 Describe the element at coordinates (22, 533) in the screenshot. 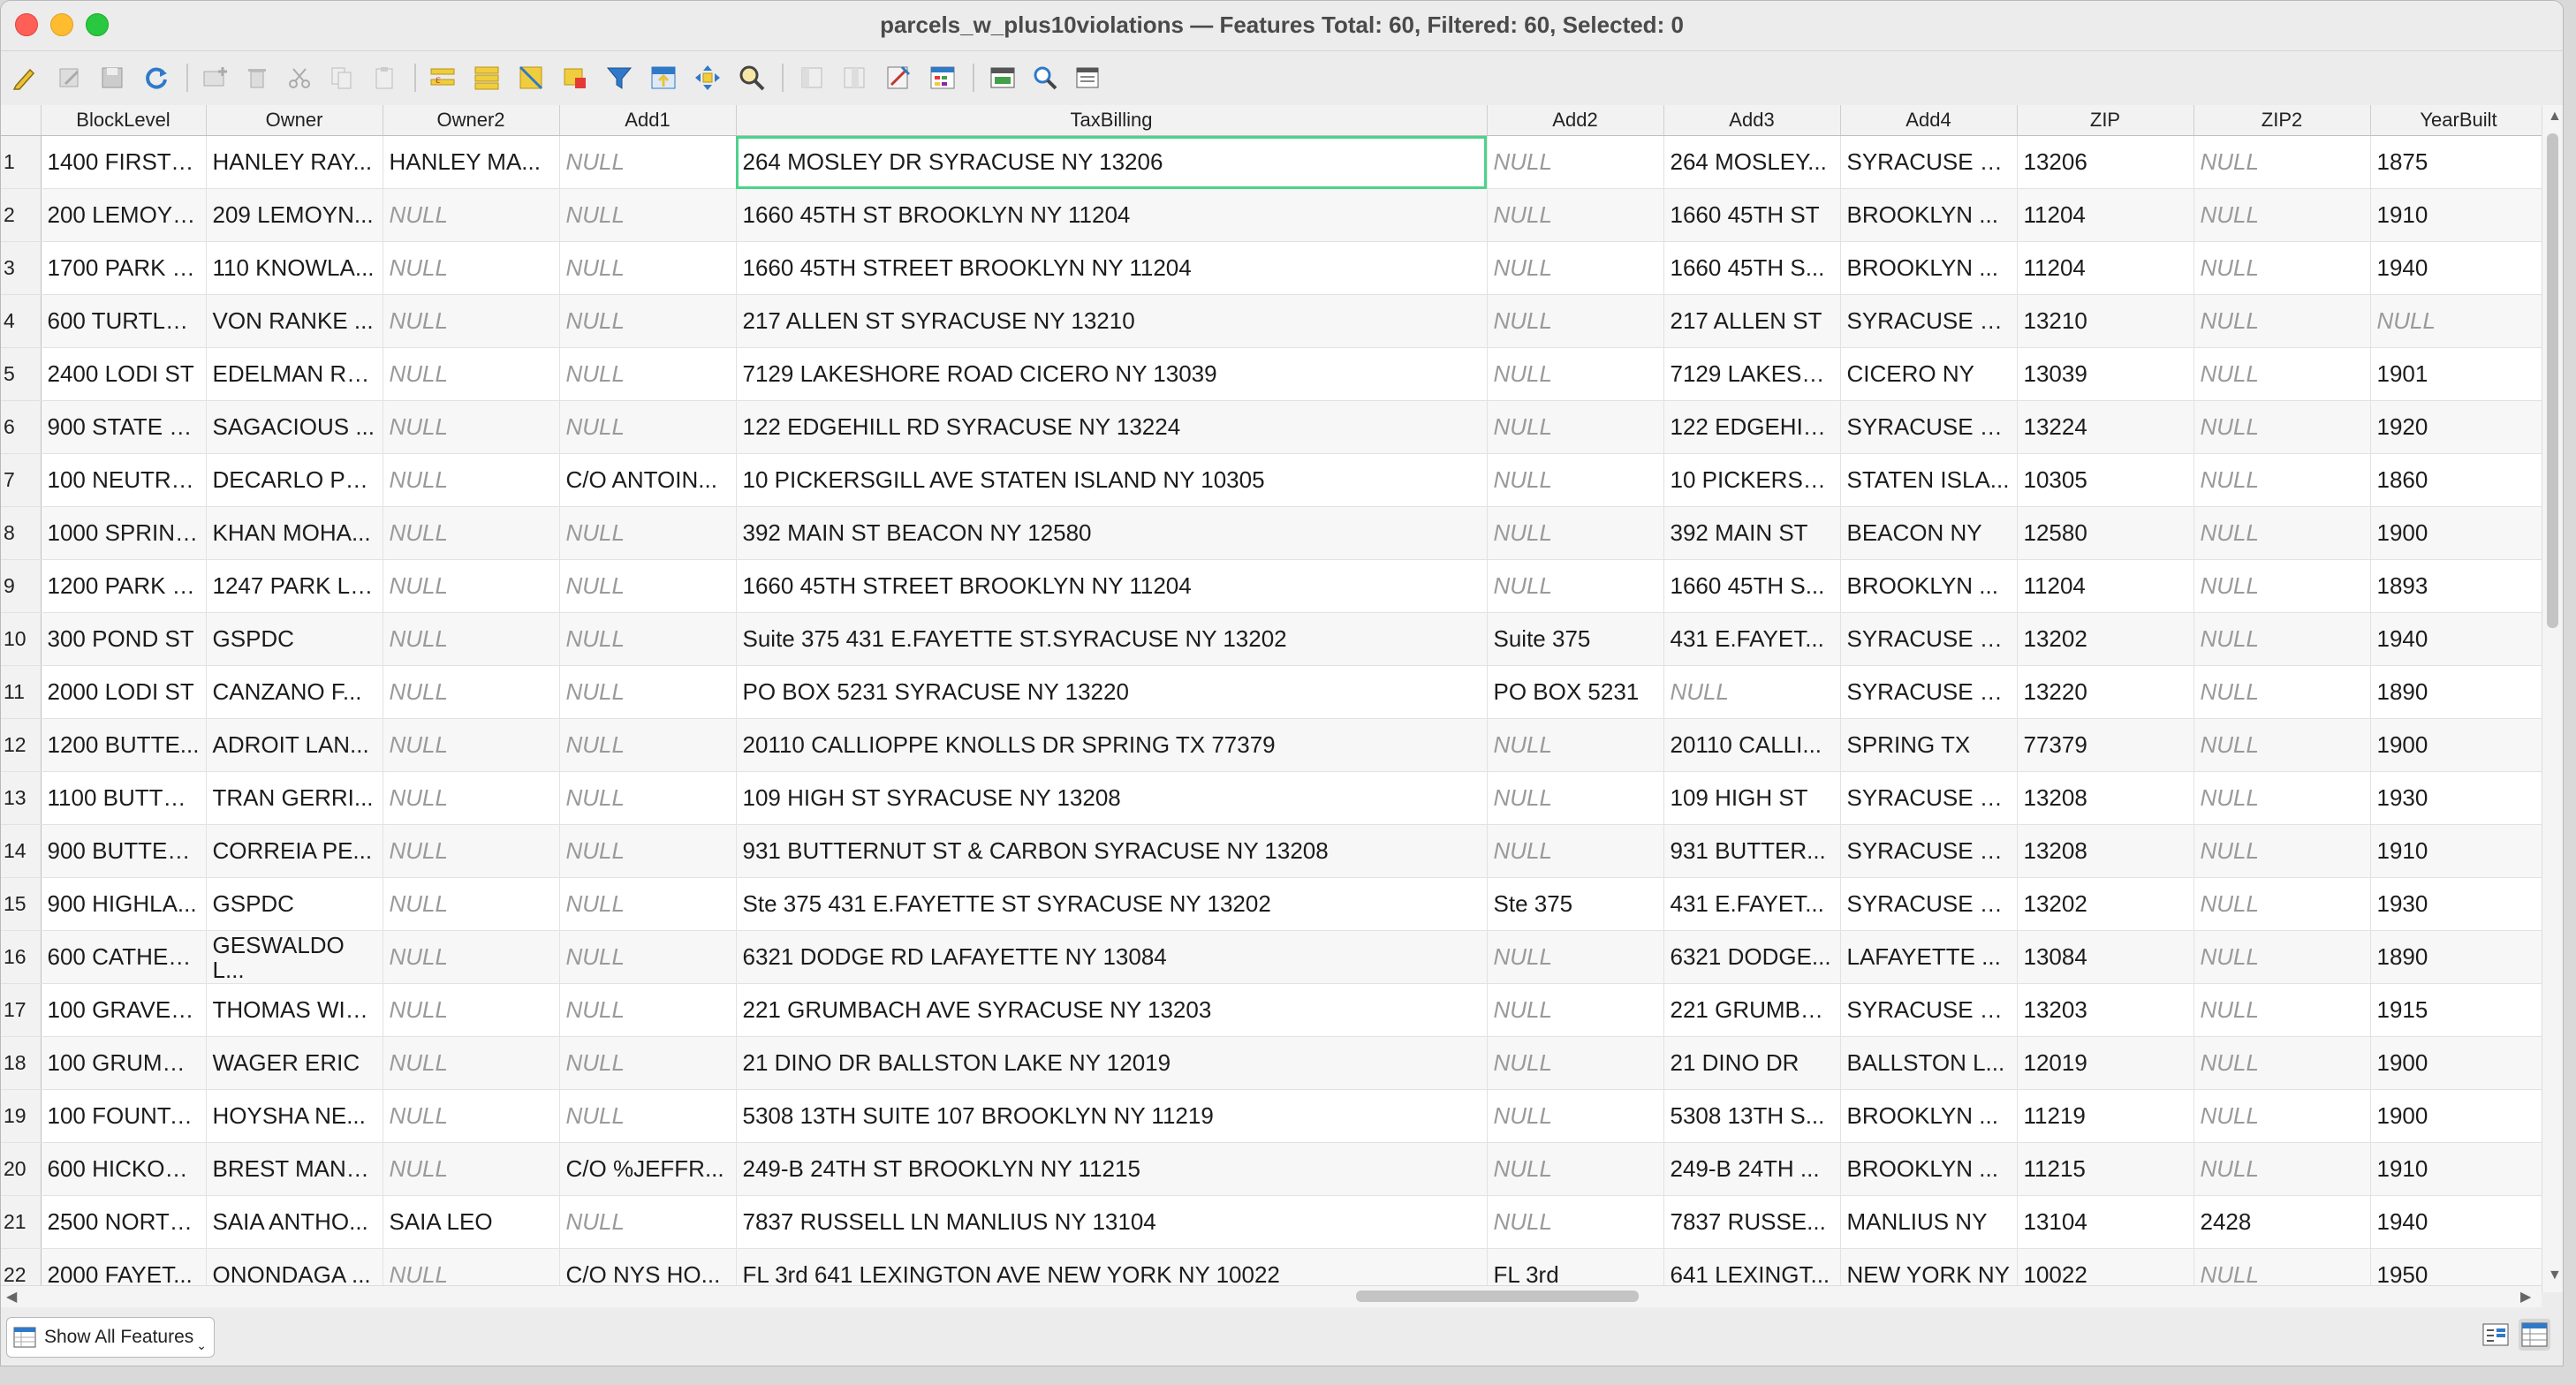

I see `row-number: 8` at that location.